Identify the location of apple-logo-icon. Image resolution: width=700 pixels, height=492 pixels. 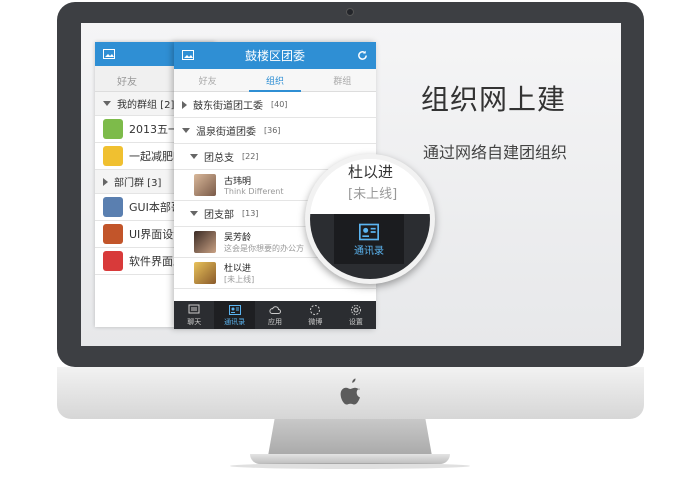
(350, 391).